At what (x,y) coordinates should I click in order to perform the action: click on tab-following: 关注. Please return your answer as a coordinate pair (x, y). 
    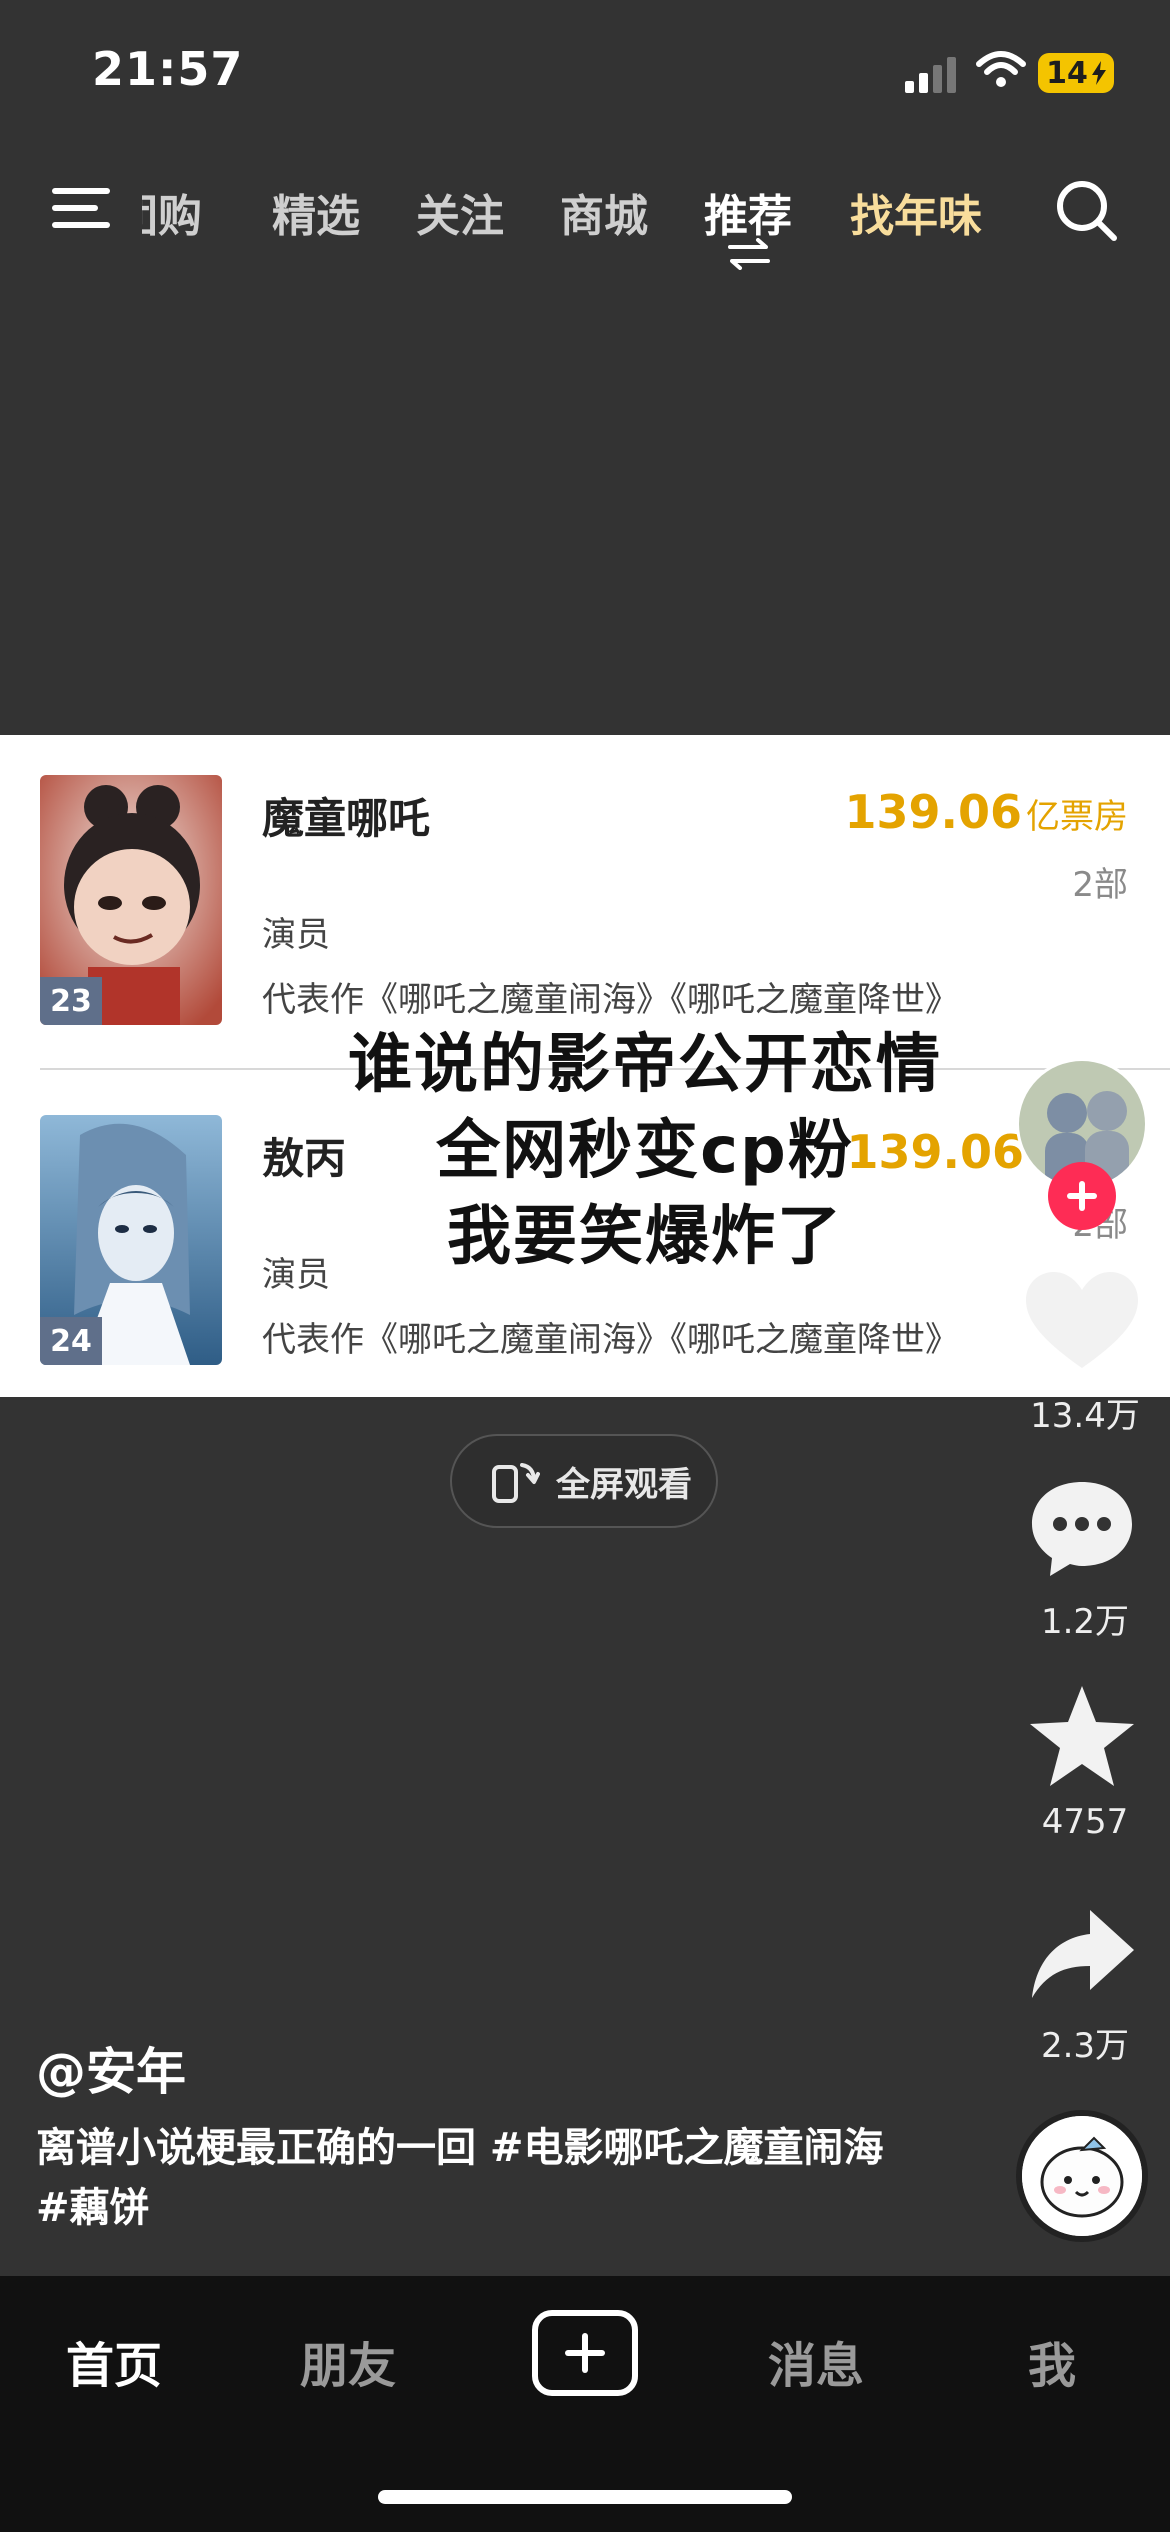
    Looking at the image, I should click on (460, 210).